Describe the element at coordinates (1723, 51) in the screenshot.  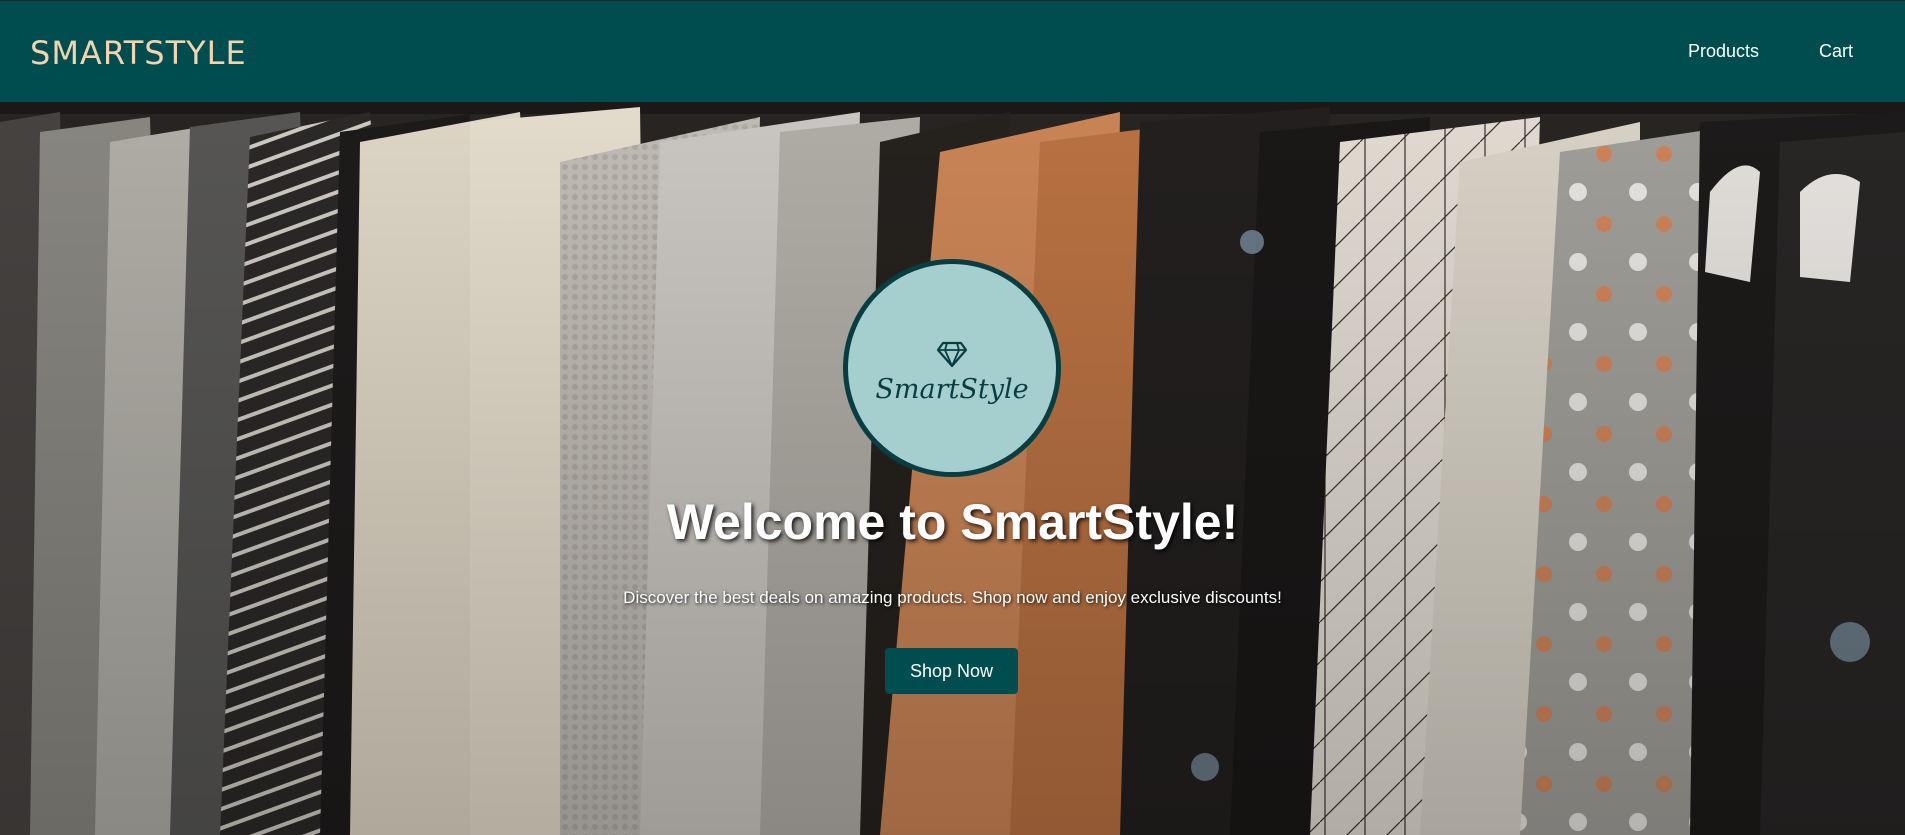
I see `nav-link-products: Products` at that location.